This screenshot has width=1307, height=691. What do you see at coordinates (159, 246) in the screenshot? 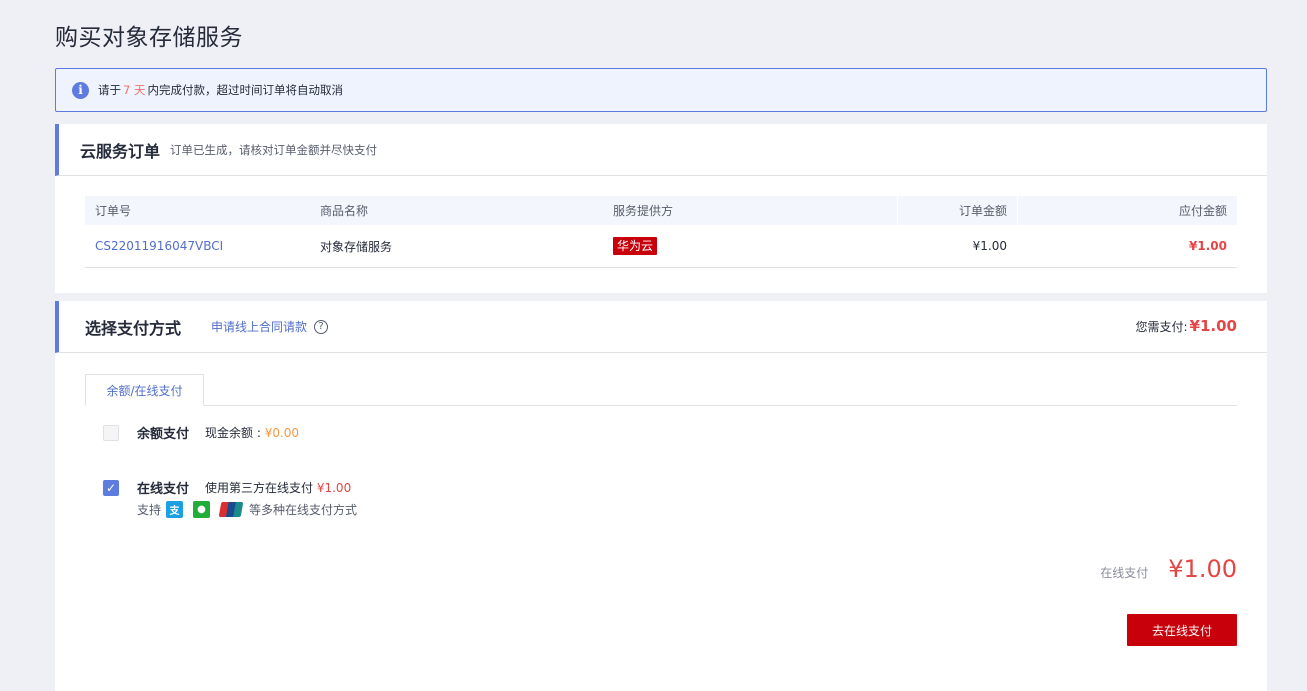
I see `order-id-link: CS22011916047VBCI` at bounding box center [159, 246].